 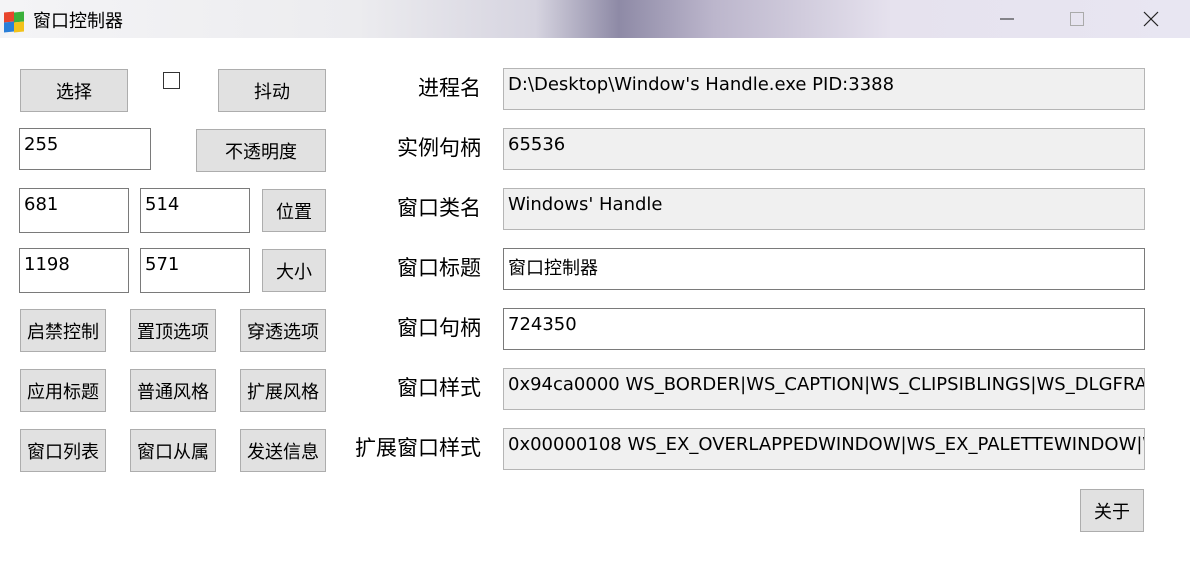 What do you see at coordinates (439, 328) in the screenshot?
I see `window-handle-label: 窗口句柄` at bounding box center [439, 328].